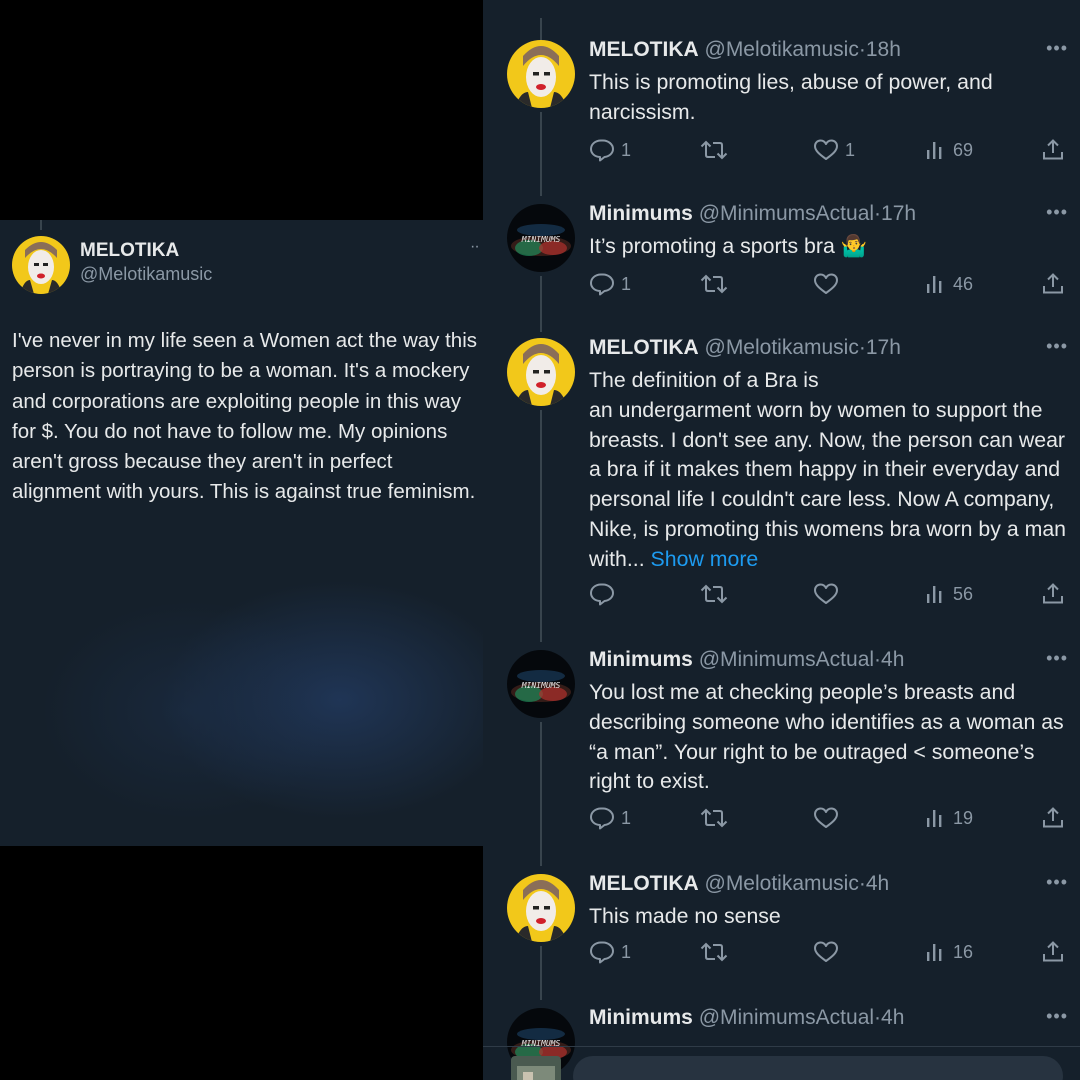 This screenshot has width=1080, height=1080. What do you see at coordinates (963, 951) in the screenshot?
I see `views-count: 16` at bounding box center [963, 951].